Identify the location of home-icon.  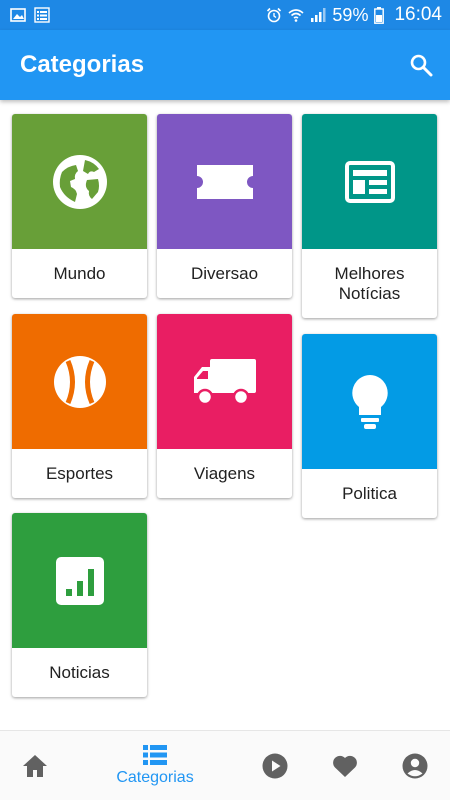
(35, 766).